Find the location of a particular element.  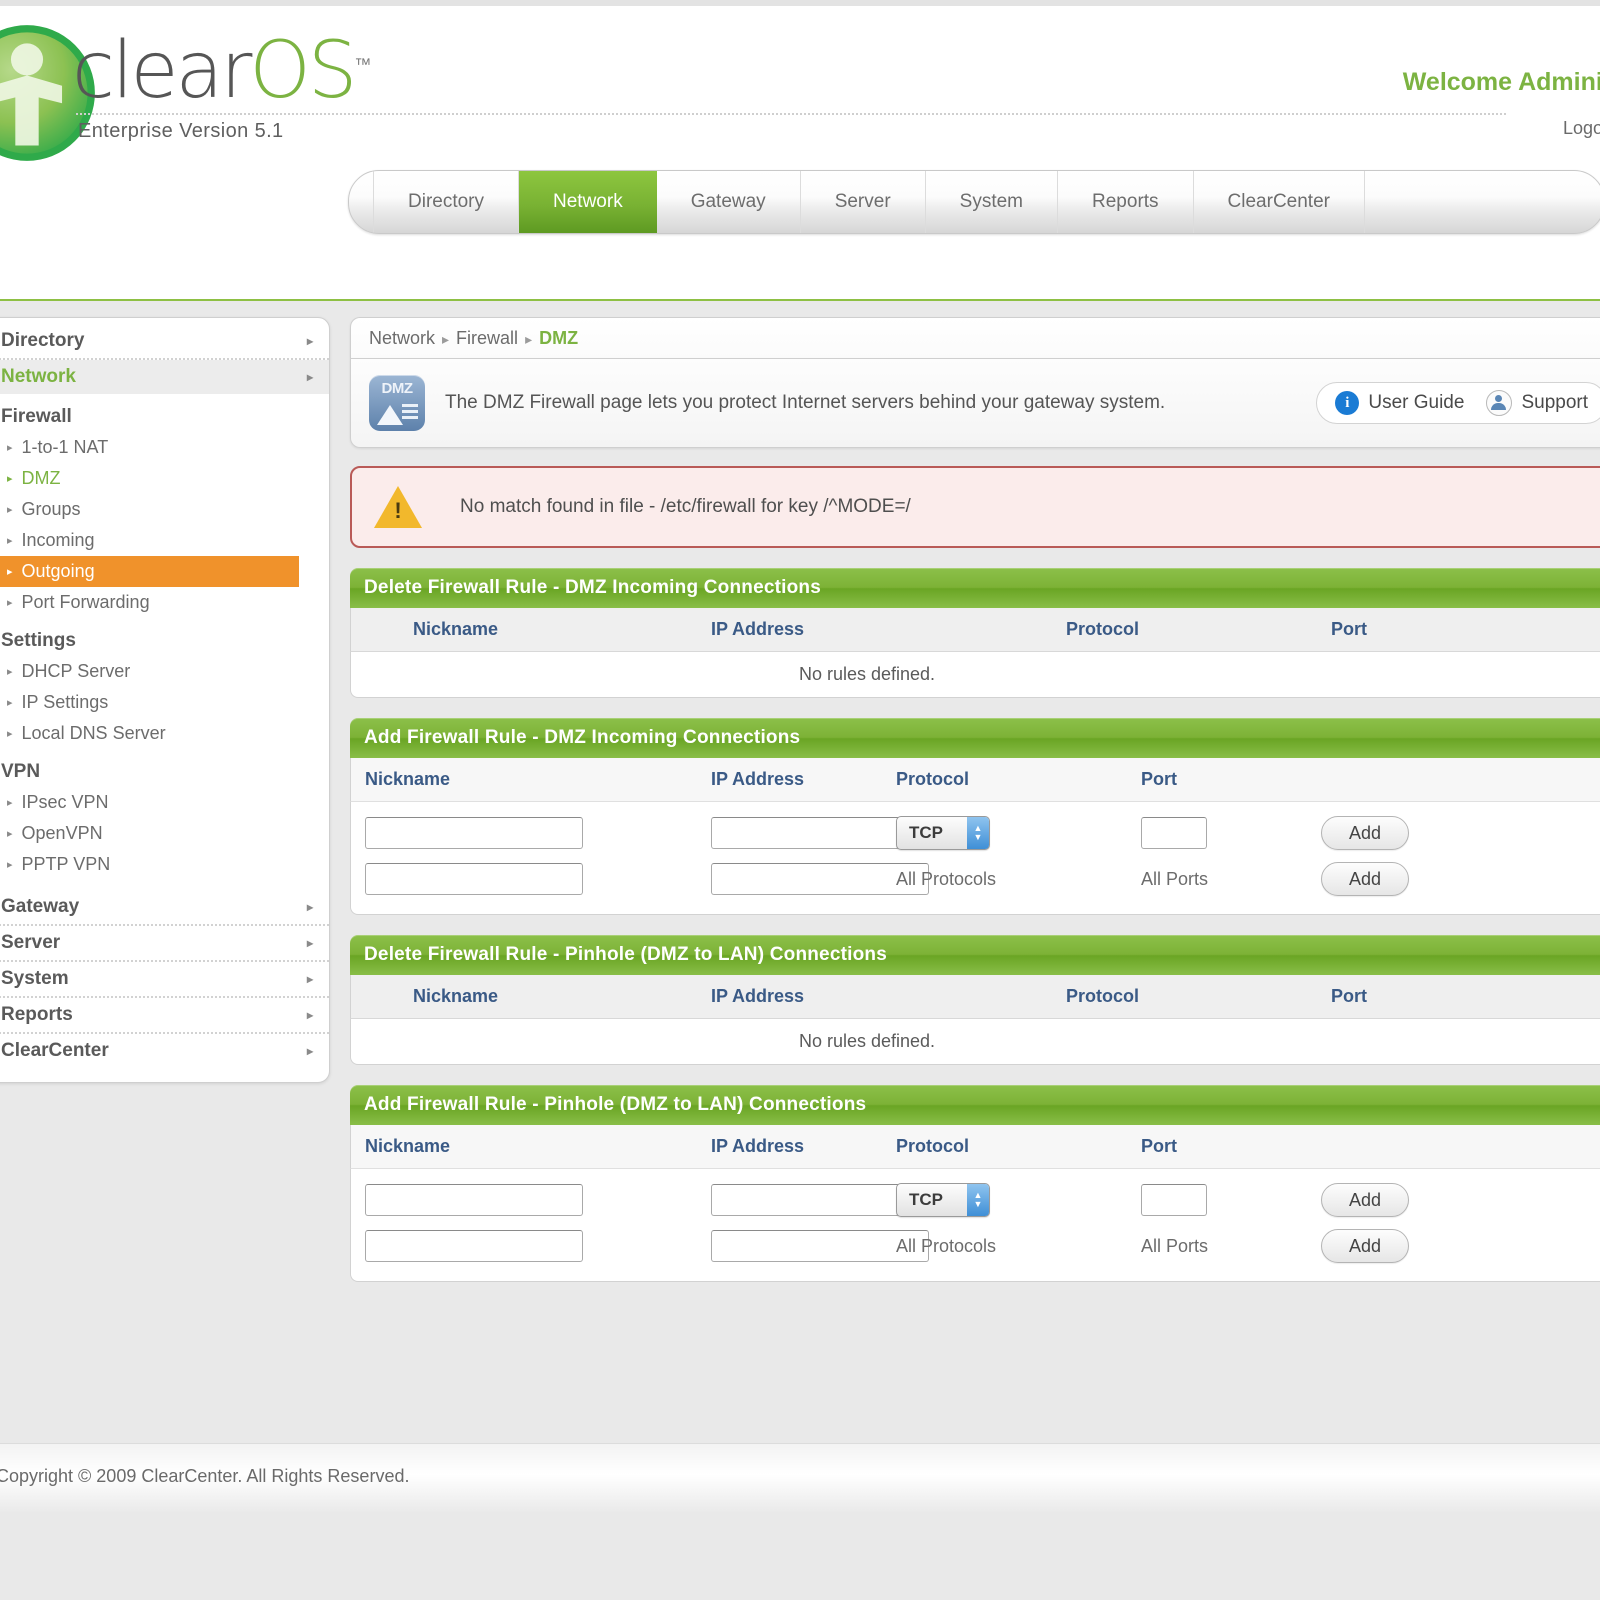

sidebar-item-label: IPsec VPN is located at coordinates (65, 802).